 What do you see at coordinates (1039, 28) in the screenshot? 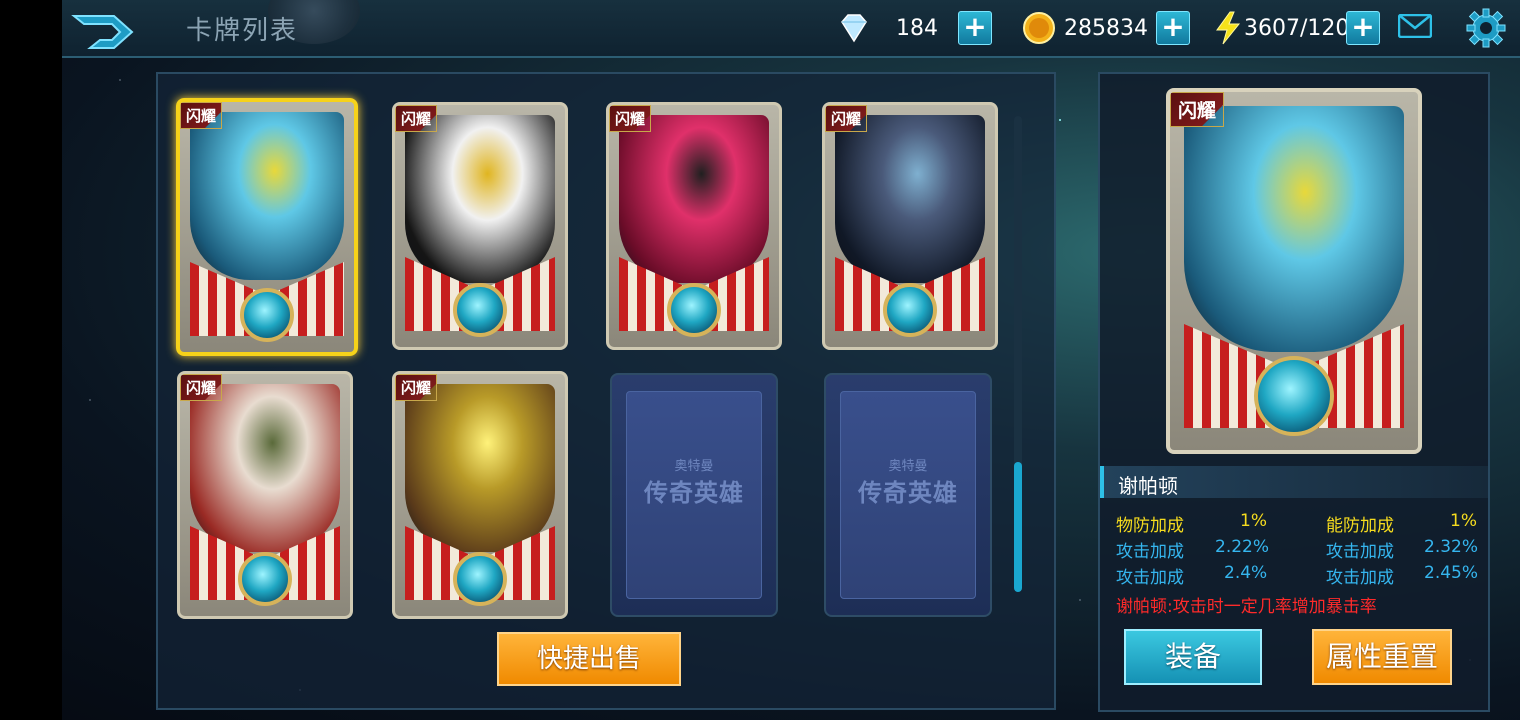
I see `gold-coin-icon` at bounding box center [1039, 28].